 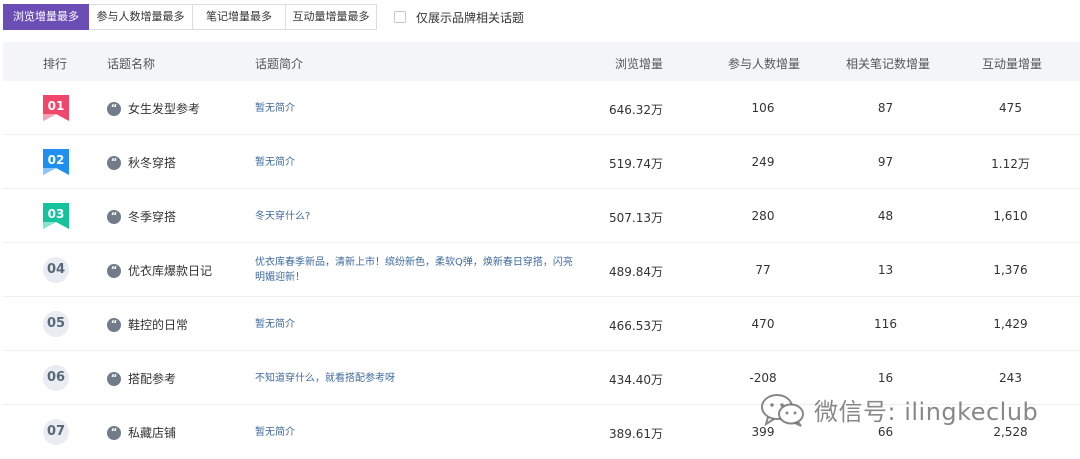 I want to click on rank-number: 05, so click(x=56, y=324).